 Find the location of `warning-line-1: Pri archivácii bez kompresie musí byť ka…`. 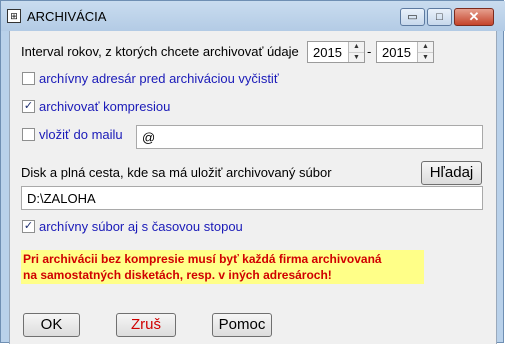

warning-line-1: Pri archivácii bez kompresie musí byť ka… is located at coordinates (202, 259).